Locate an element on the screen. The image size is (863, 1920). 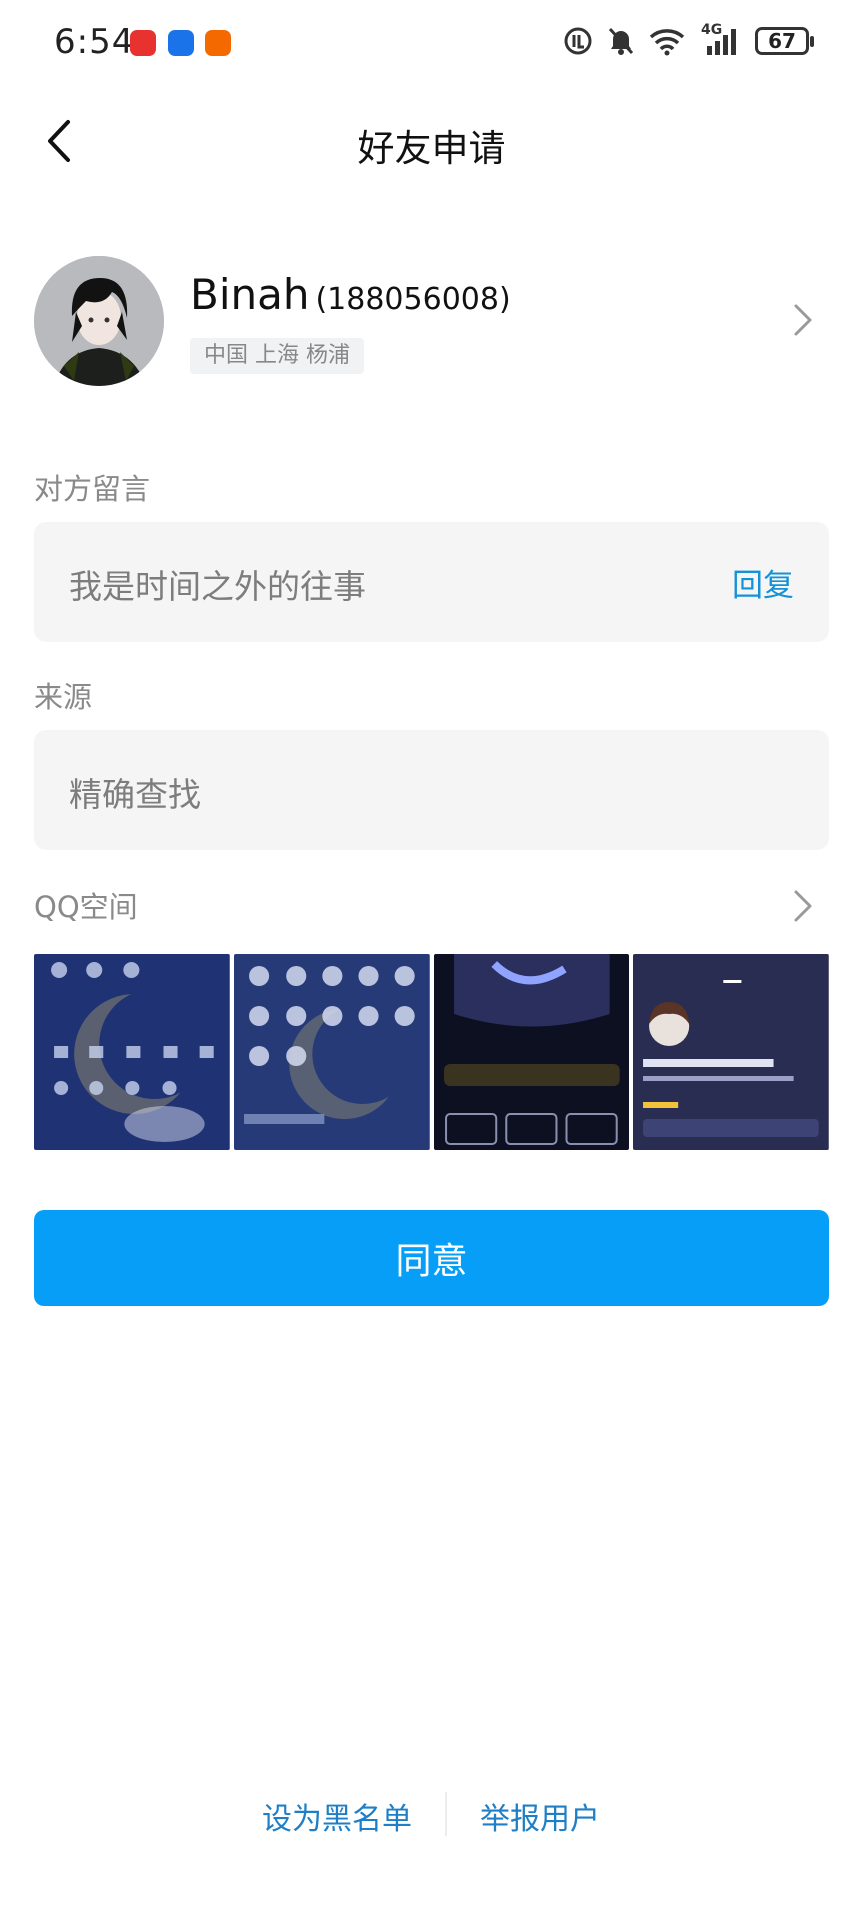
footer-divider is located at coordinates (446, 1814).